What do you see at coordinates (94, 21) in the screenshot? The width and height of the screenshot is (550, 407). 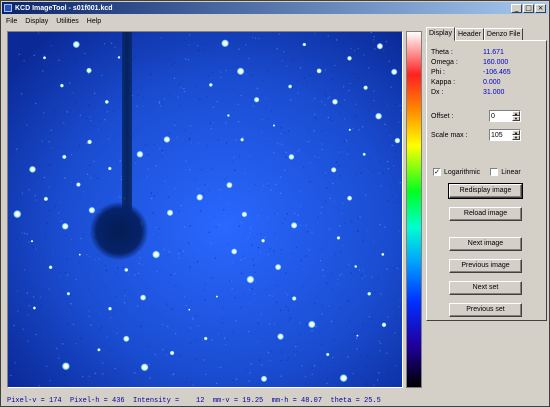 I see `menu-help: Help` at bounding box center [94, 21].